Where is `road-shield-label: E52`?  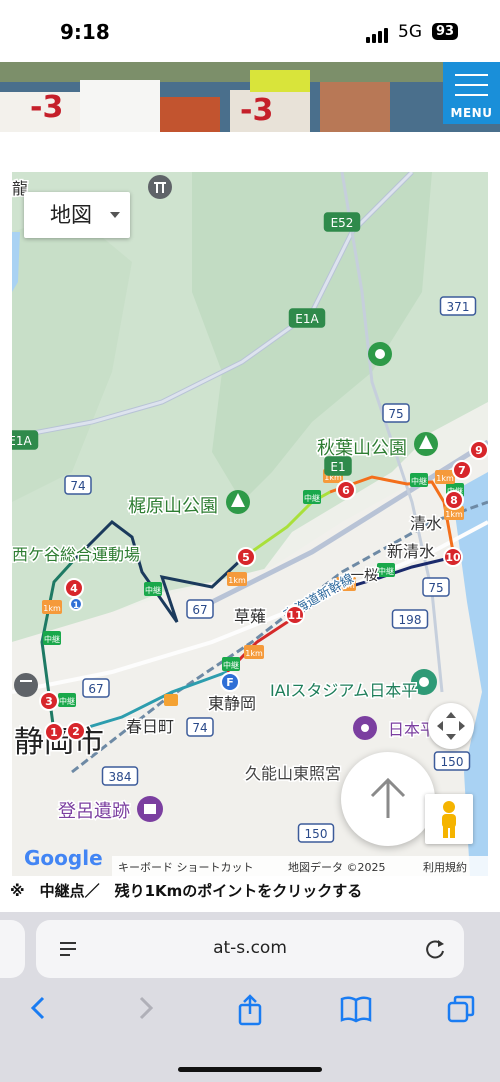 road-shield-label: E52 is located at coordinates (342, 223).